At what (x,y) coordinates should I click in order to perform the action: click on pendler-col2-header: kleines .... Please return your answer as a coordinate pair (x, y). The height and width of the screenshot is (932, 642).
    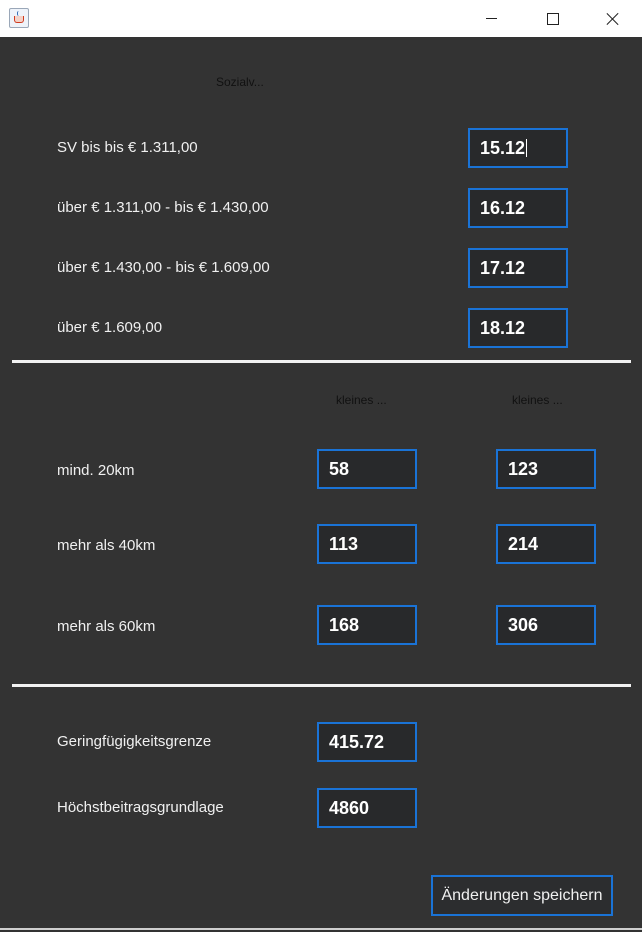
    Looking at the image, I should click on (537, 400).